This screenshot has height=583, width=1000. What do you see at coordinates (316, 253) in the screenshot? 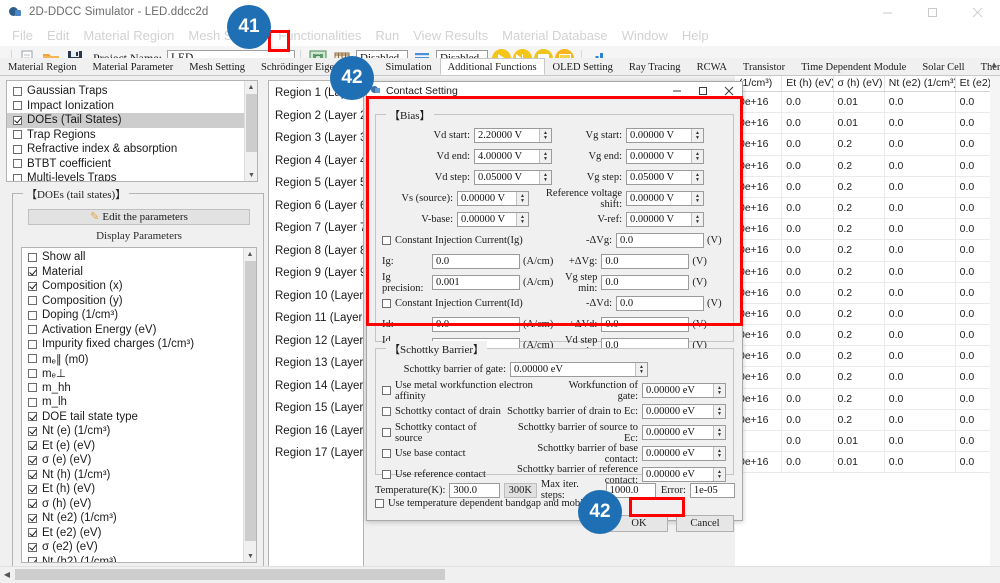
I see `region-list-item: Region 8 (Layer 8)` at bounding box center [316, 253].